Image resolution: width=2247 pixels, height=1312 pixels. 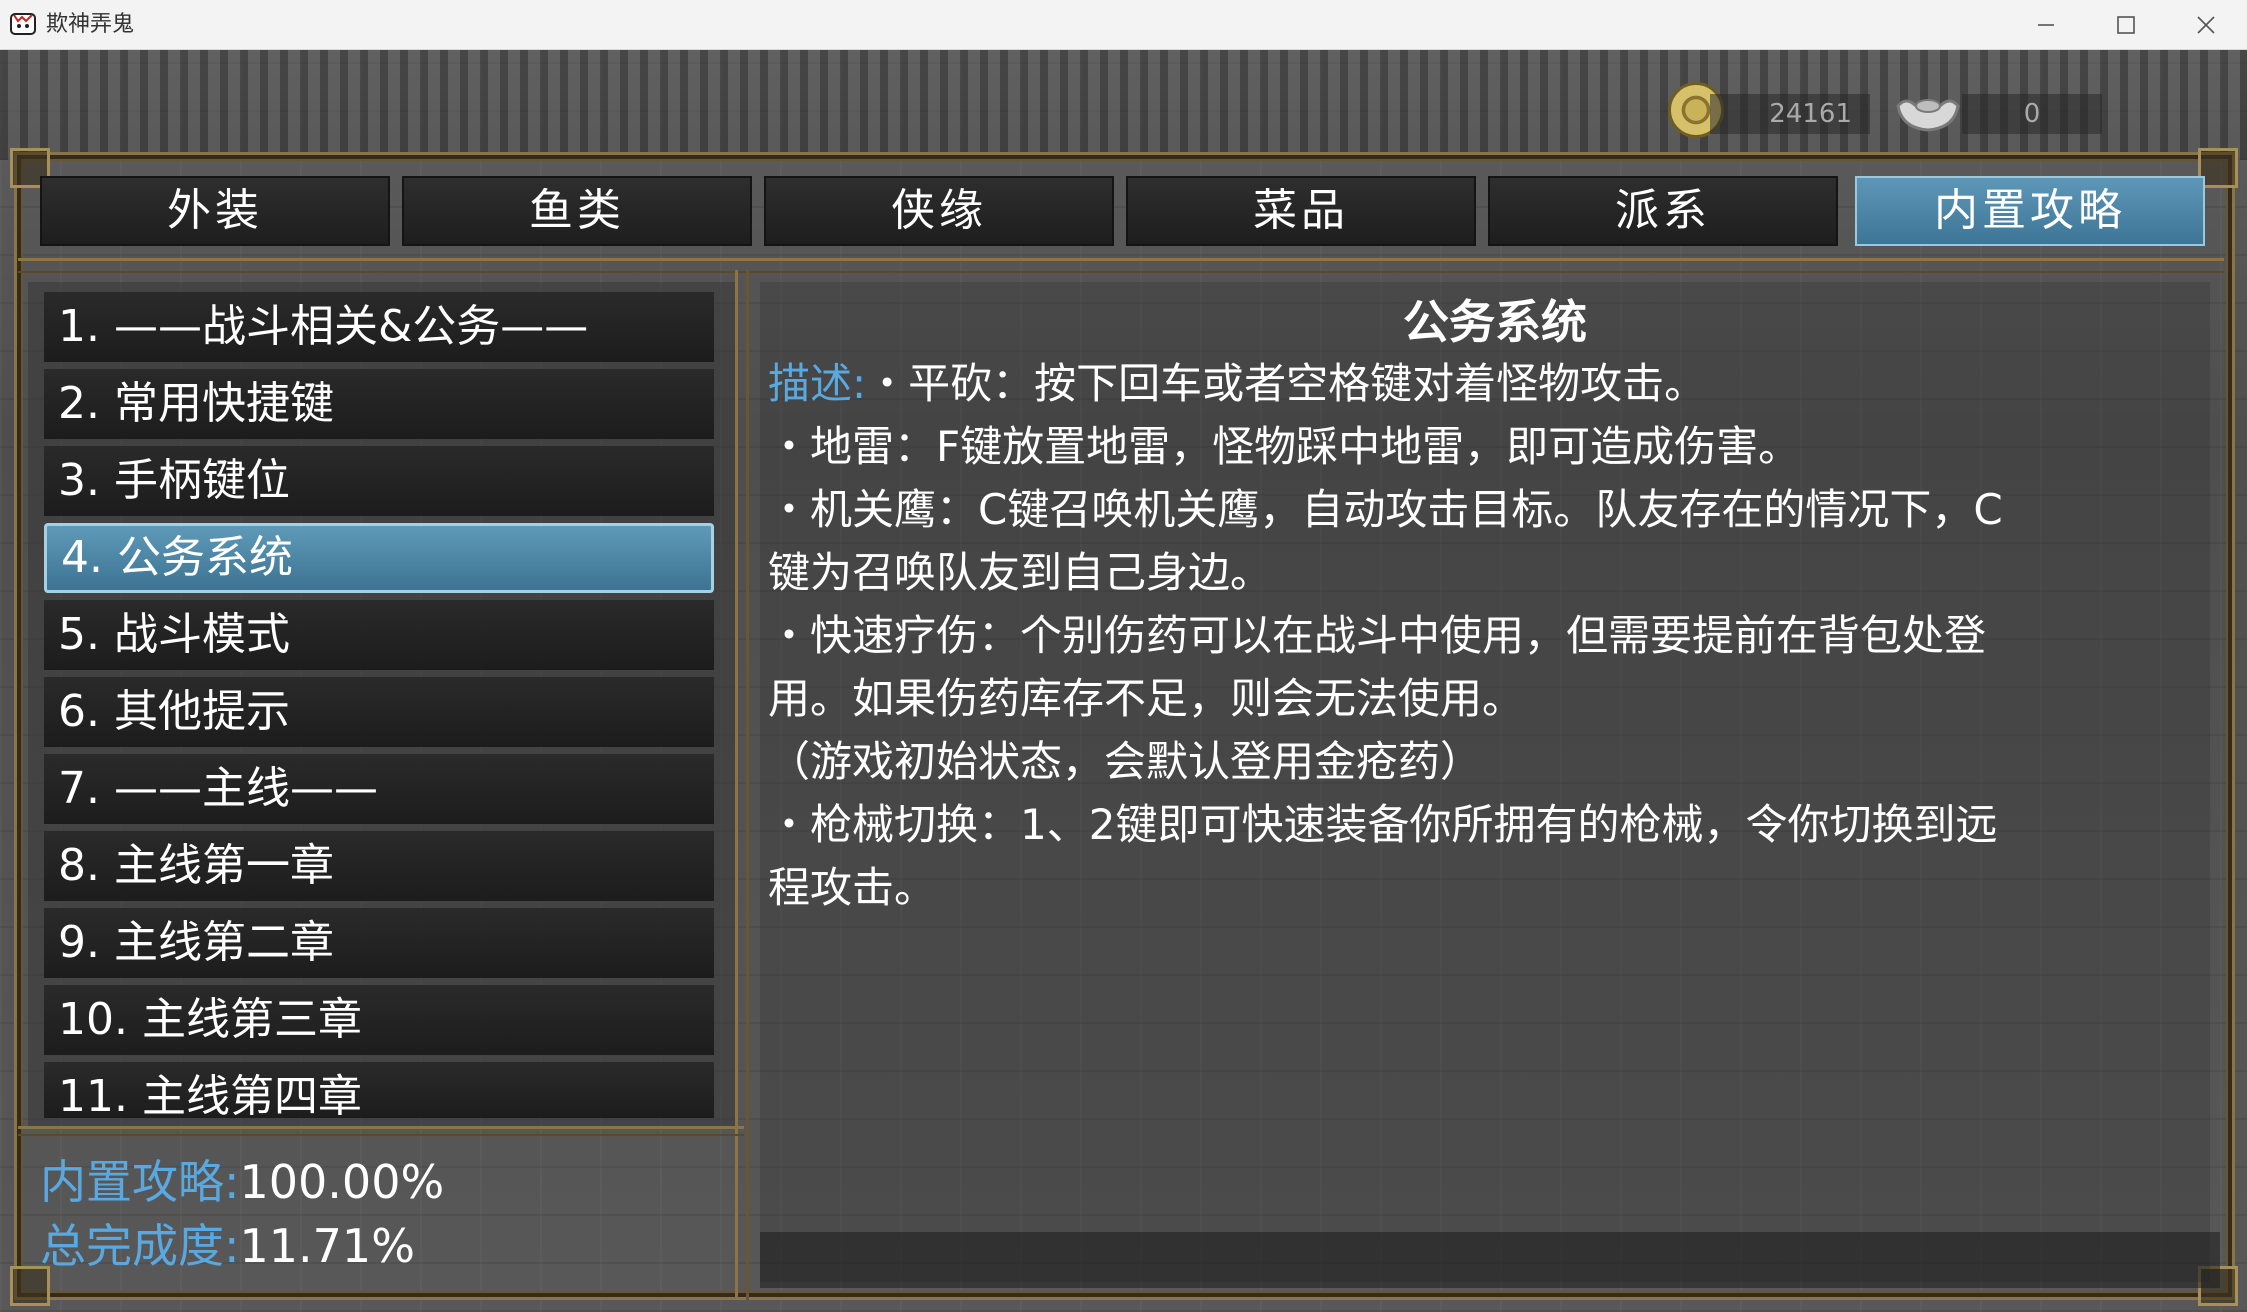 What do you see at coordinates (2032, 114) in the screenshot?
I see `ingot-count: 0` at bounding box center [2032, 114].